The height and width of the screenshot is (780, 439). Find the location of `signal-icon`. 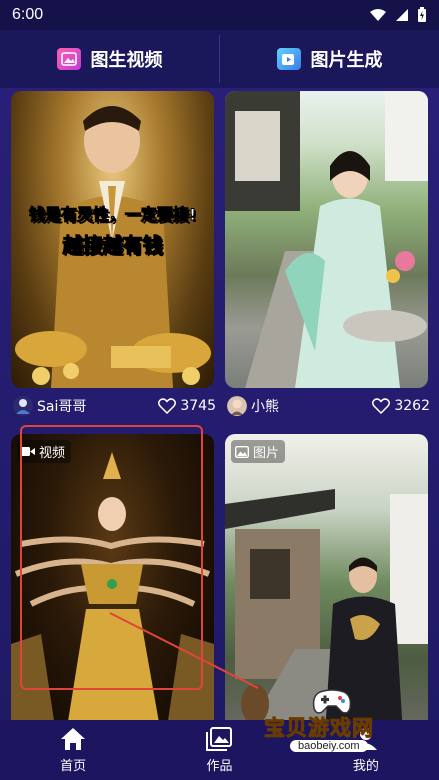

signal-icon is located at coordinates (402, 15).